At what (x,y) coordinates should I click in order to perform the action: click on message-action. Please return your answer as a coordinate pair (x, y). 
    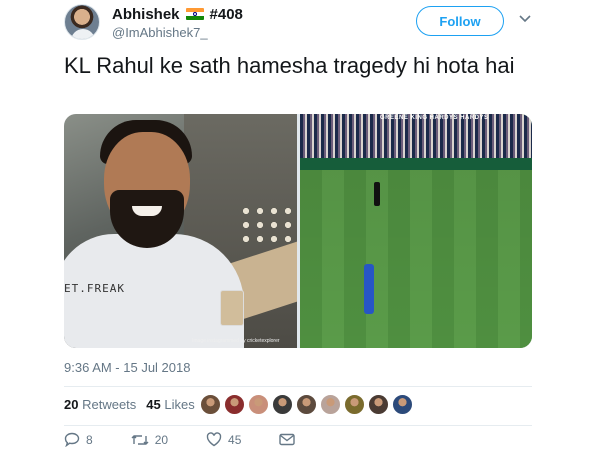
    Looking at the image, I should click on (287, 439).